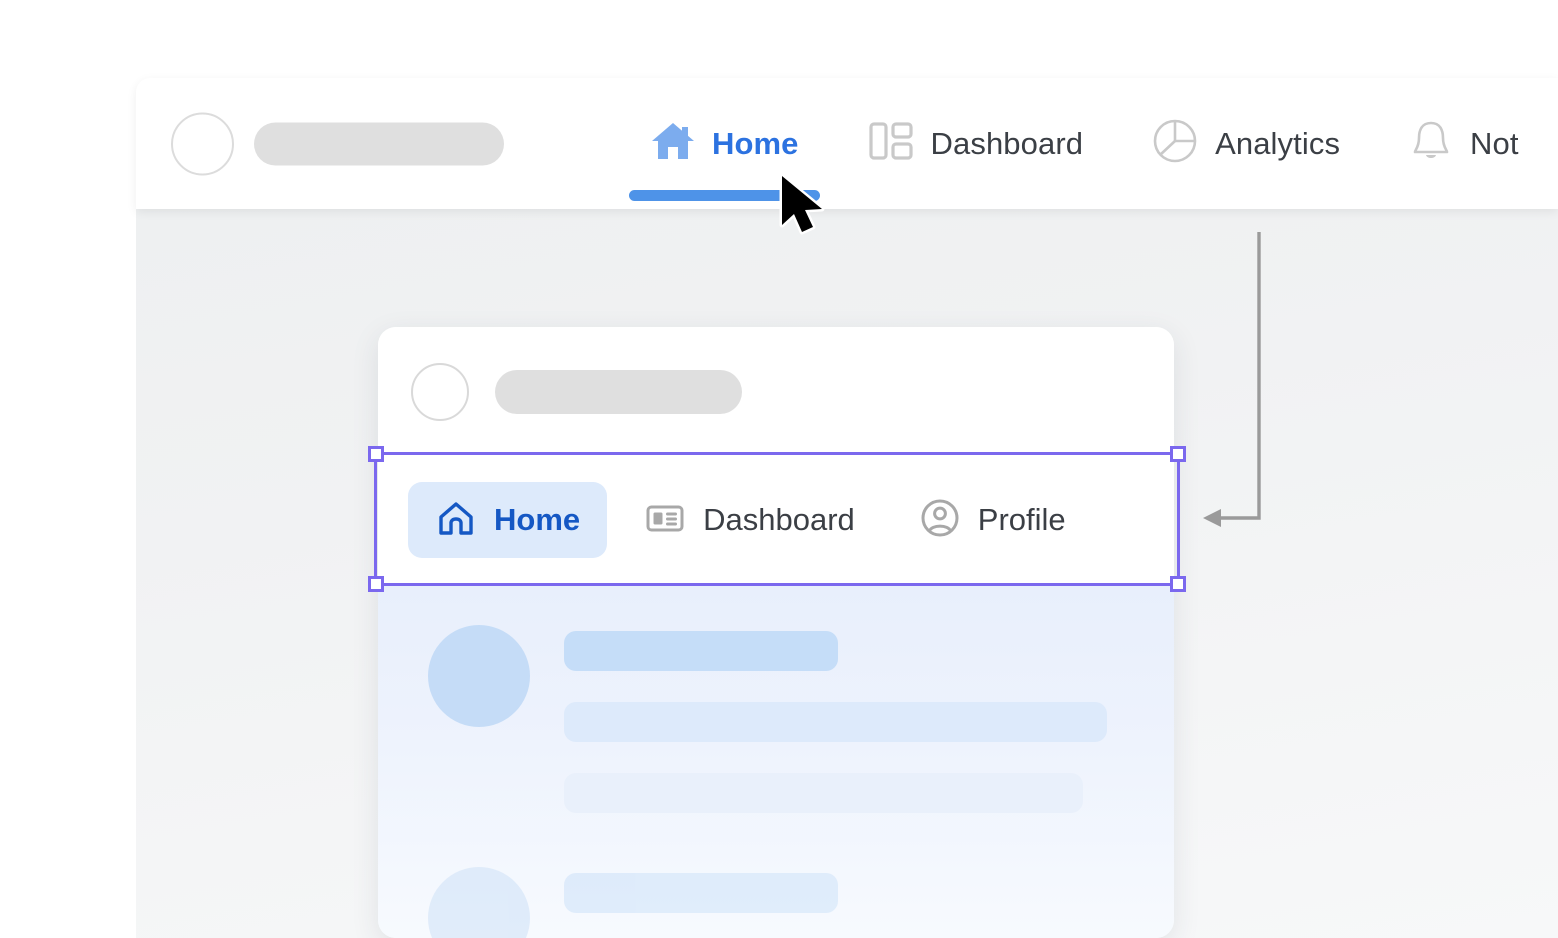  Describe the element at coordinates (891, 143) in the screenshot. I see `layout-grid-icon` at that location.